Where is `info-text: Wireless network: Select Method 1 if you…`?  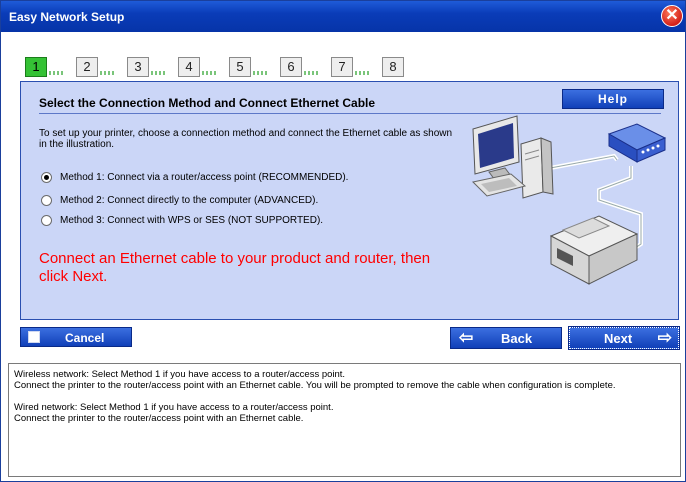 info-text: Wireless network: Select Method 1 if you… is located at coordinates (315, 402).